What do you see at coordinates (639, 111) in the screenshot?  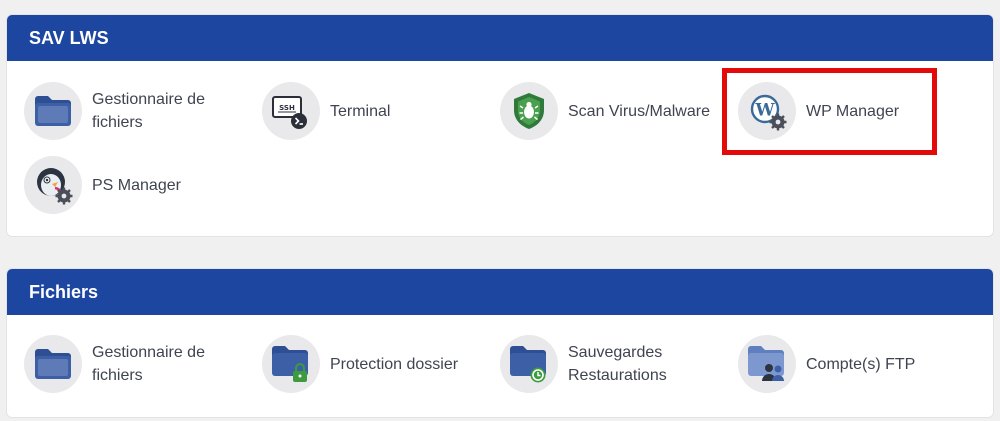 I see `tile-label: Scan Virus/Malware` at bounding box center [639, 111].